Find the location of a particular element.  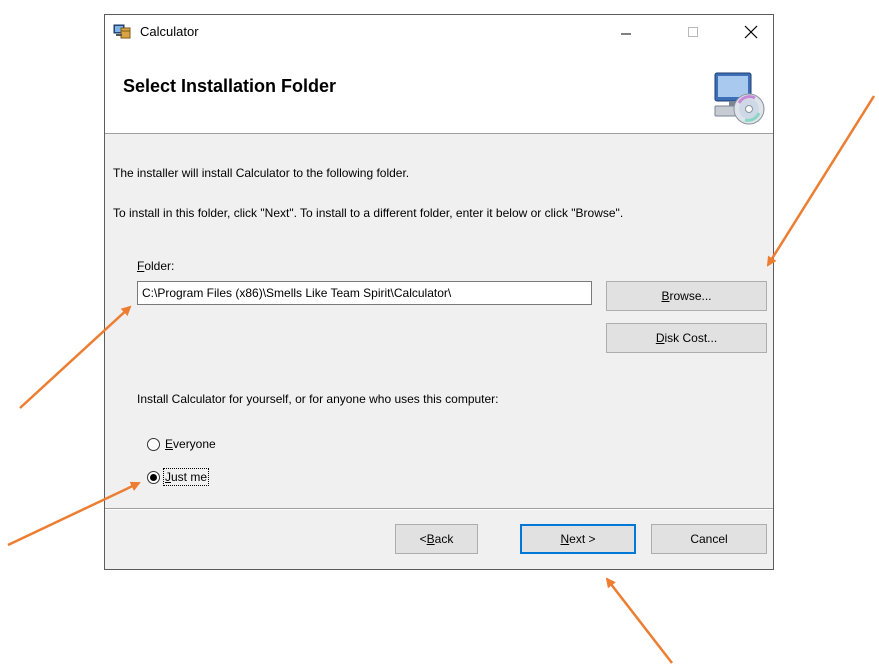

back-button: < Back is located at coordinates (436, 539).